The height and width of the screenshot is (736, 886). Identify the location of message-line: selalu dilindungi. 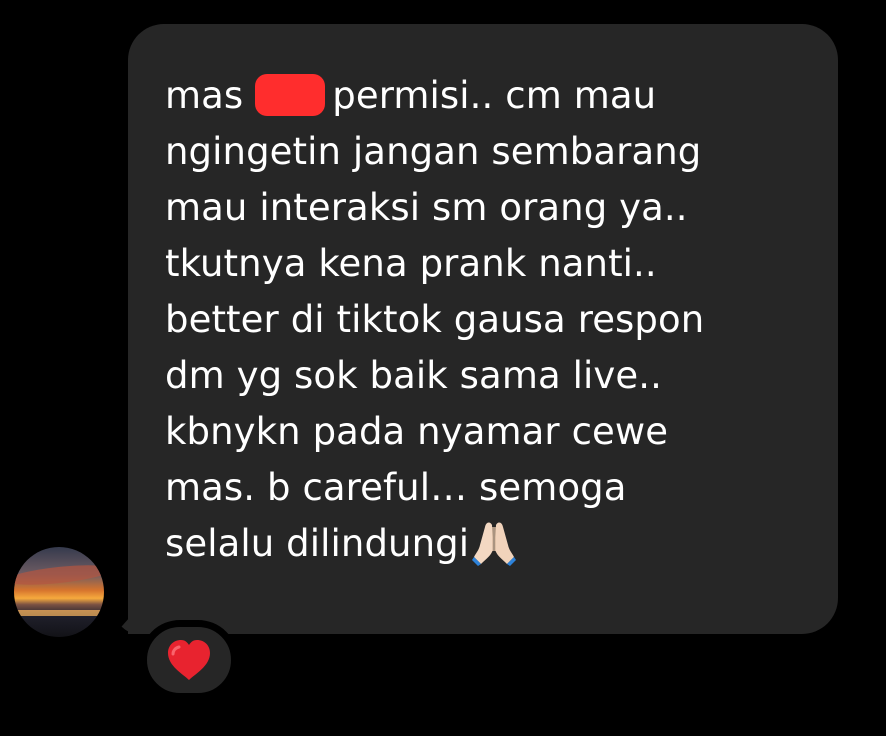
(490, 544).